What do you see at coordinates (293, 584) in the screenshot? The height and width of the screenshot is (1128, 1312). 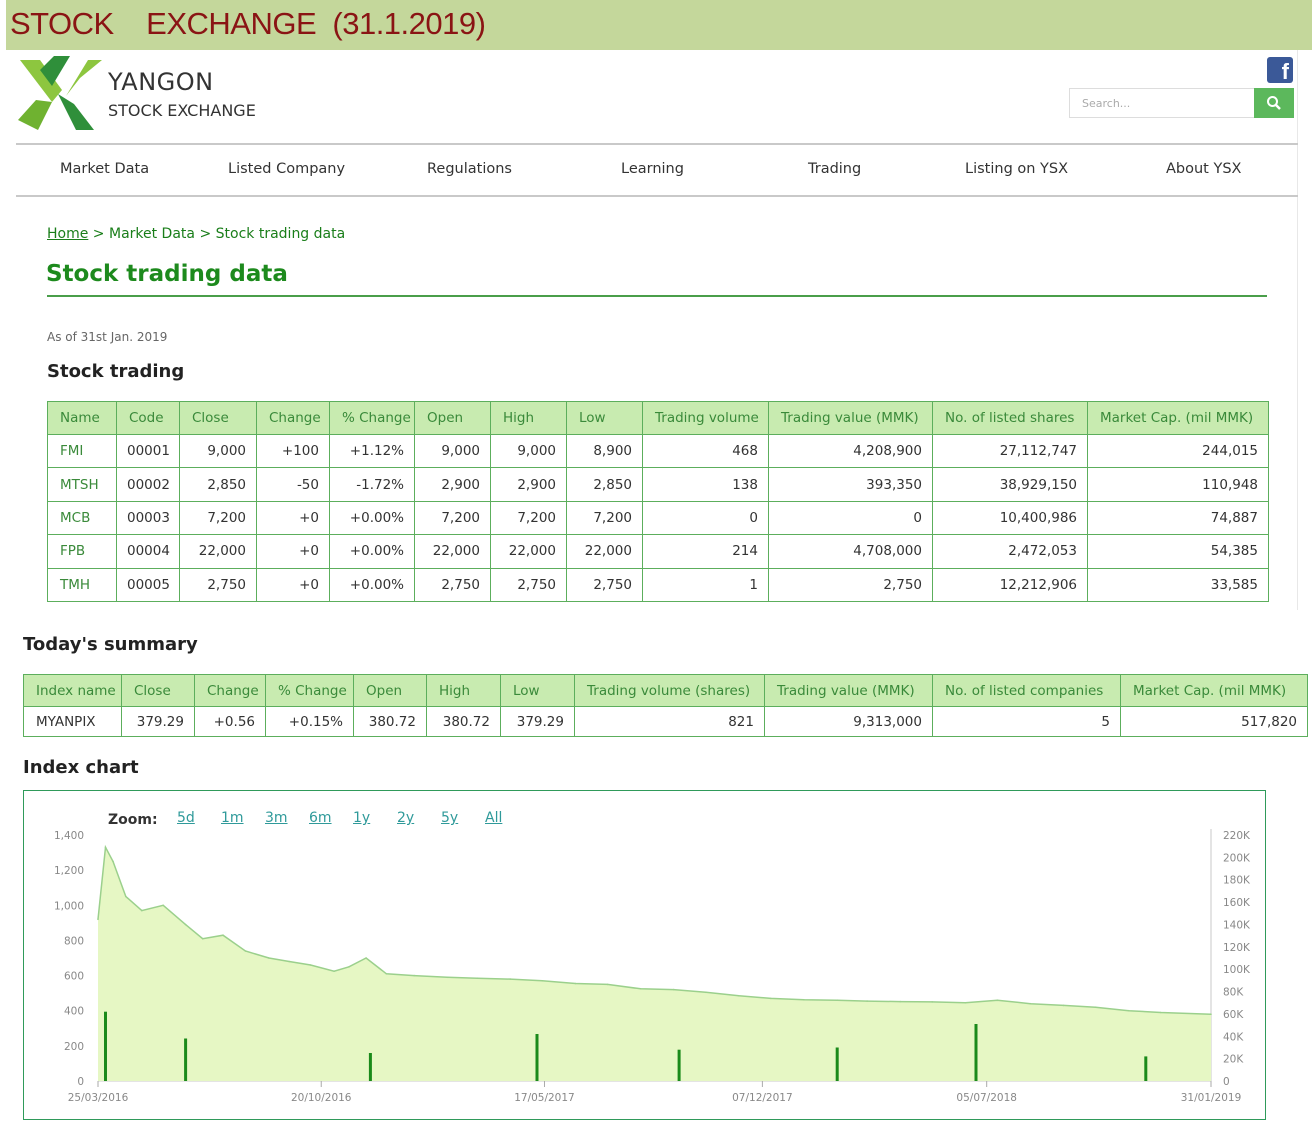 I see `cell-change: +0` at bounding box center [293, 584].